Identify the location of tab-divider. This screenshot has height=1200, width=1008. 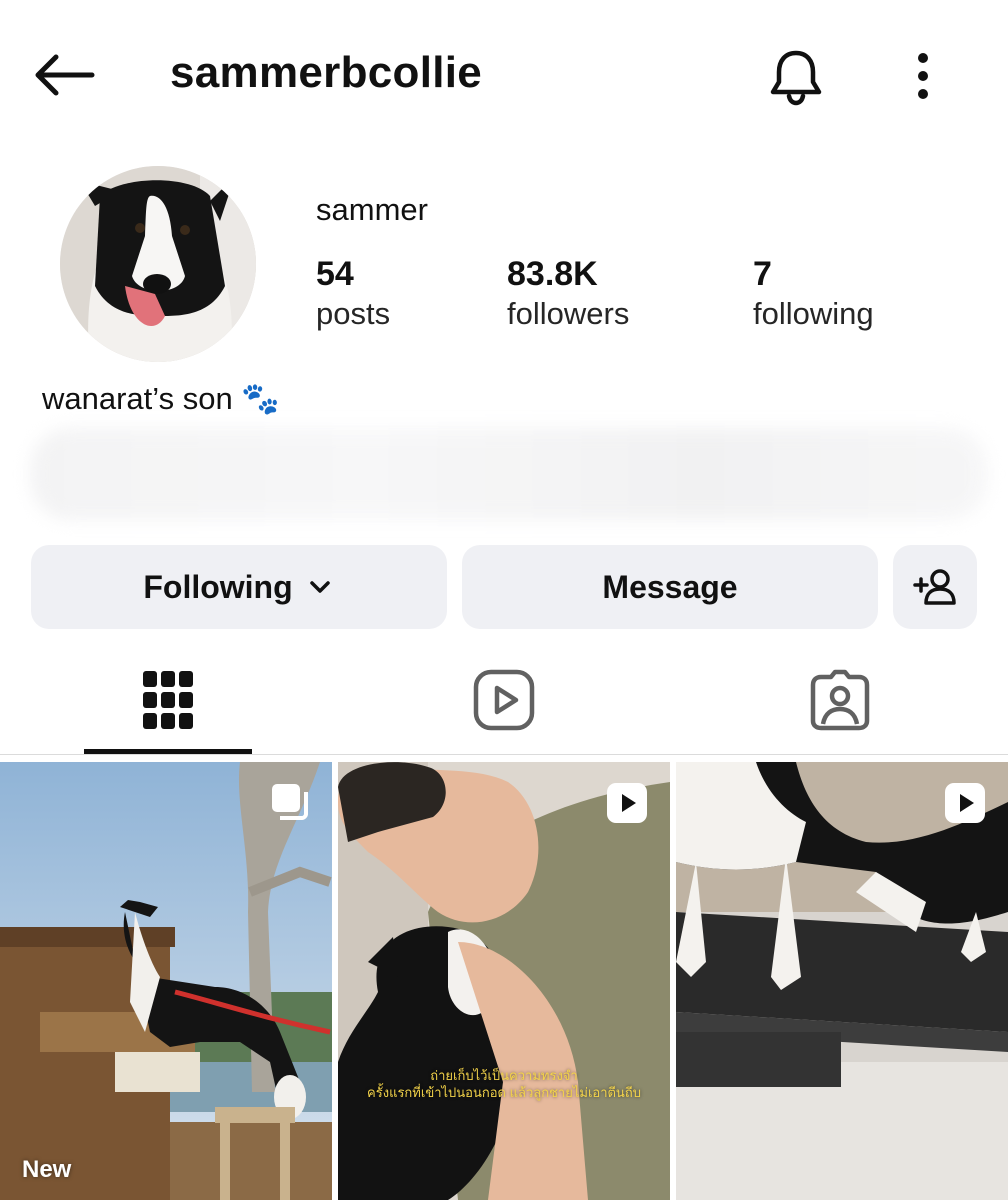
(504, 754).